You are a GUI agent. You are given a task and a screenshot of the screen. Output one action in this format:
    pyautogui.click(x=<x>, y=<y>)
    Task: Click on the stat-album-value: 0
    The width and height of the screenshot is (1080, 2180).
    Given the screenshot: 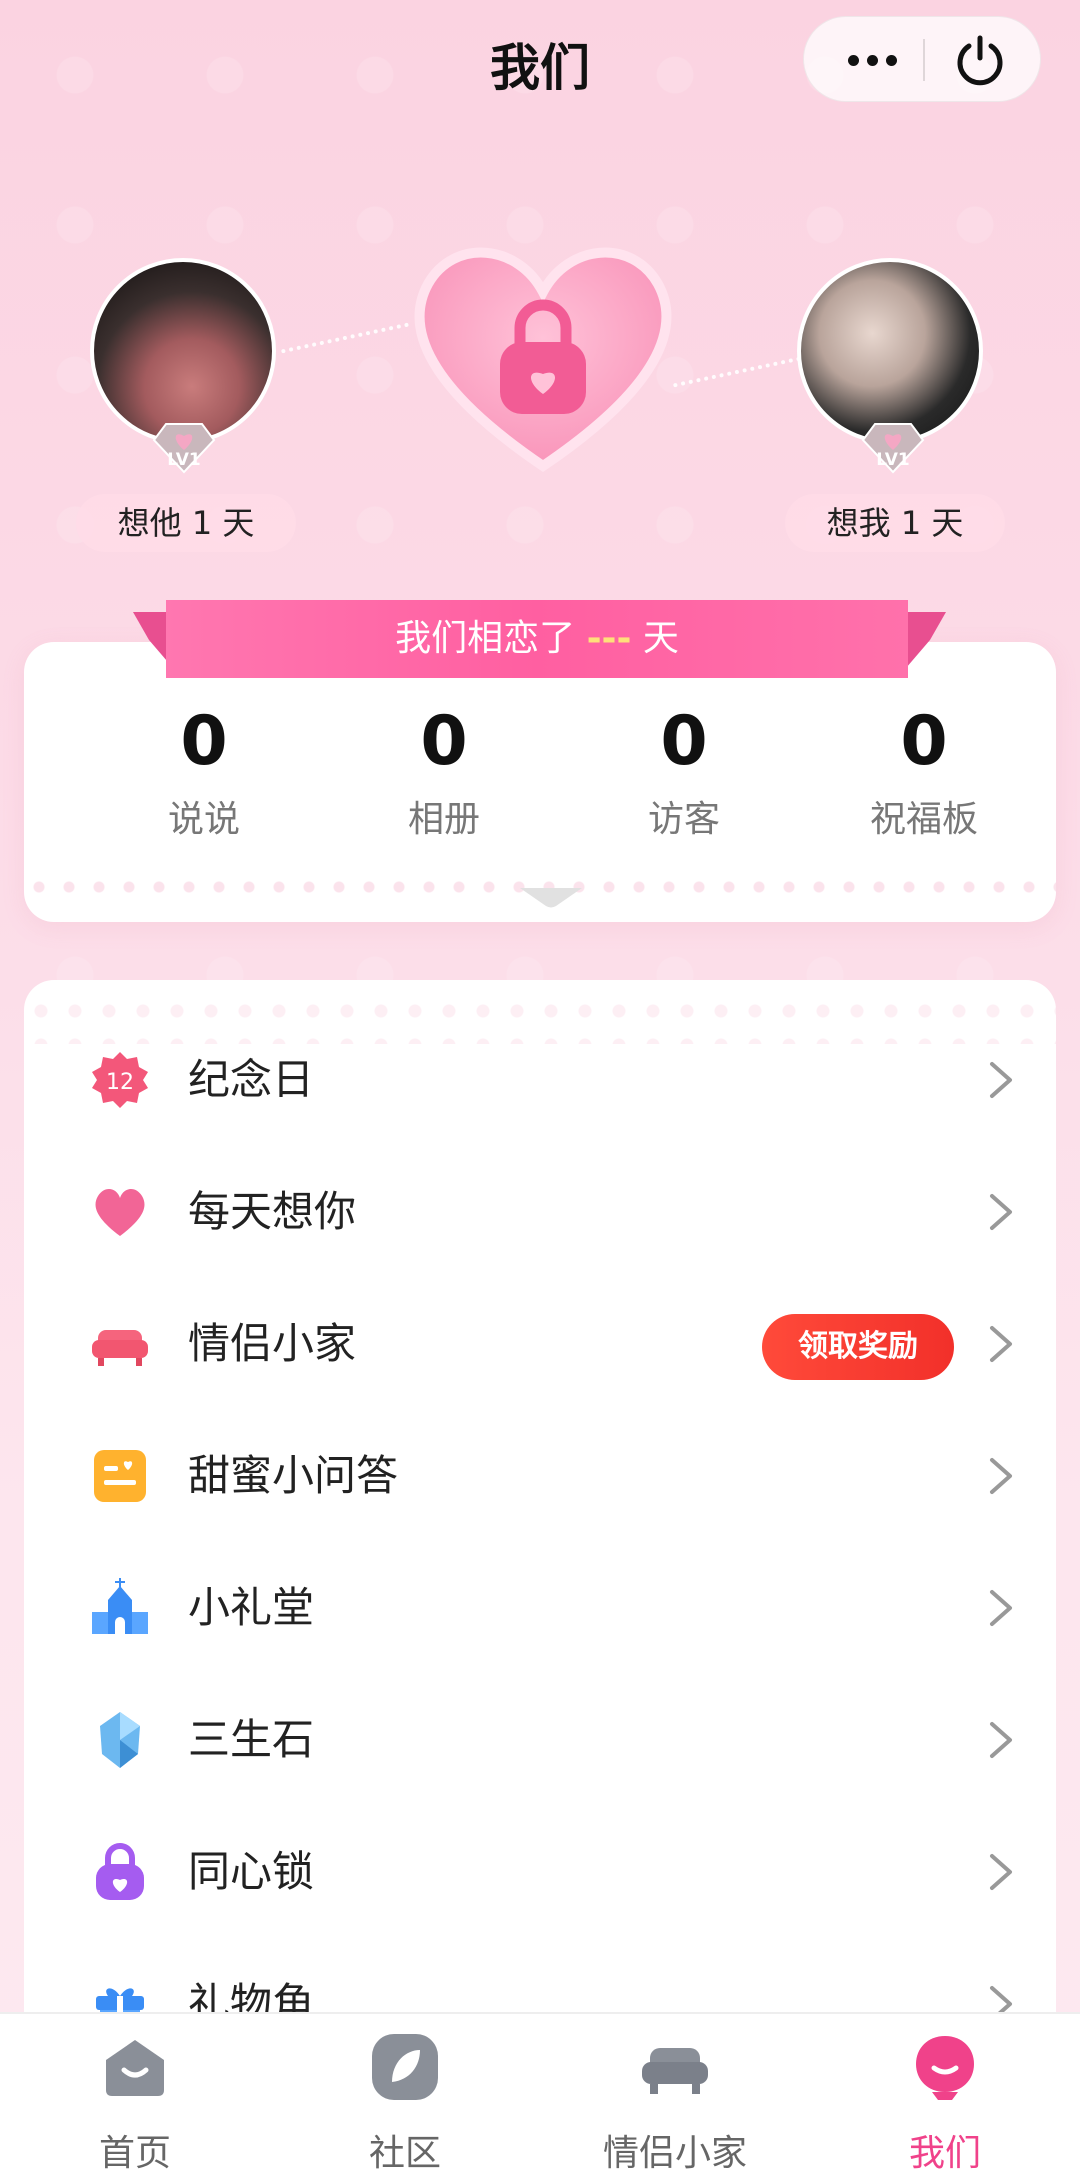 What is the action you would take?
    pyautogui.click(x=444, y=741)
    